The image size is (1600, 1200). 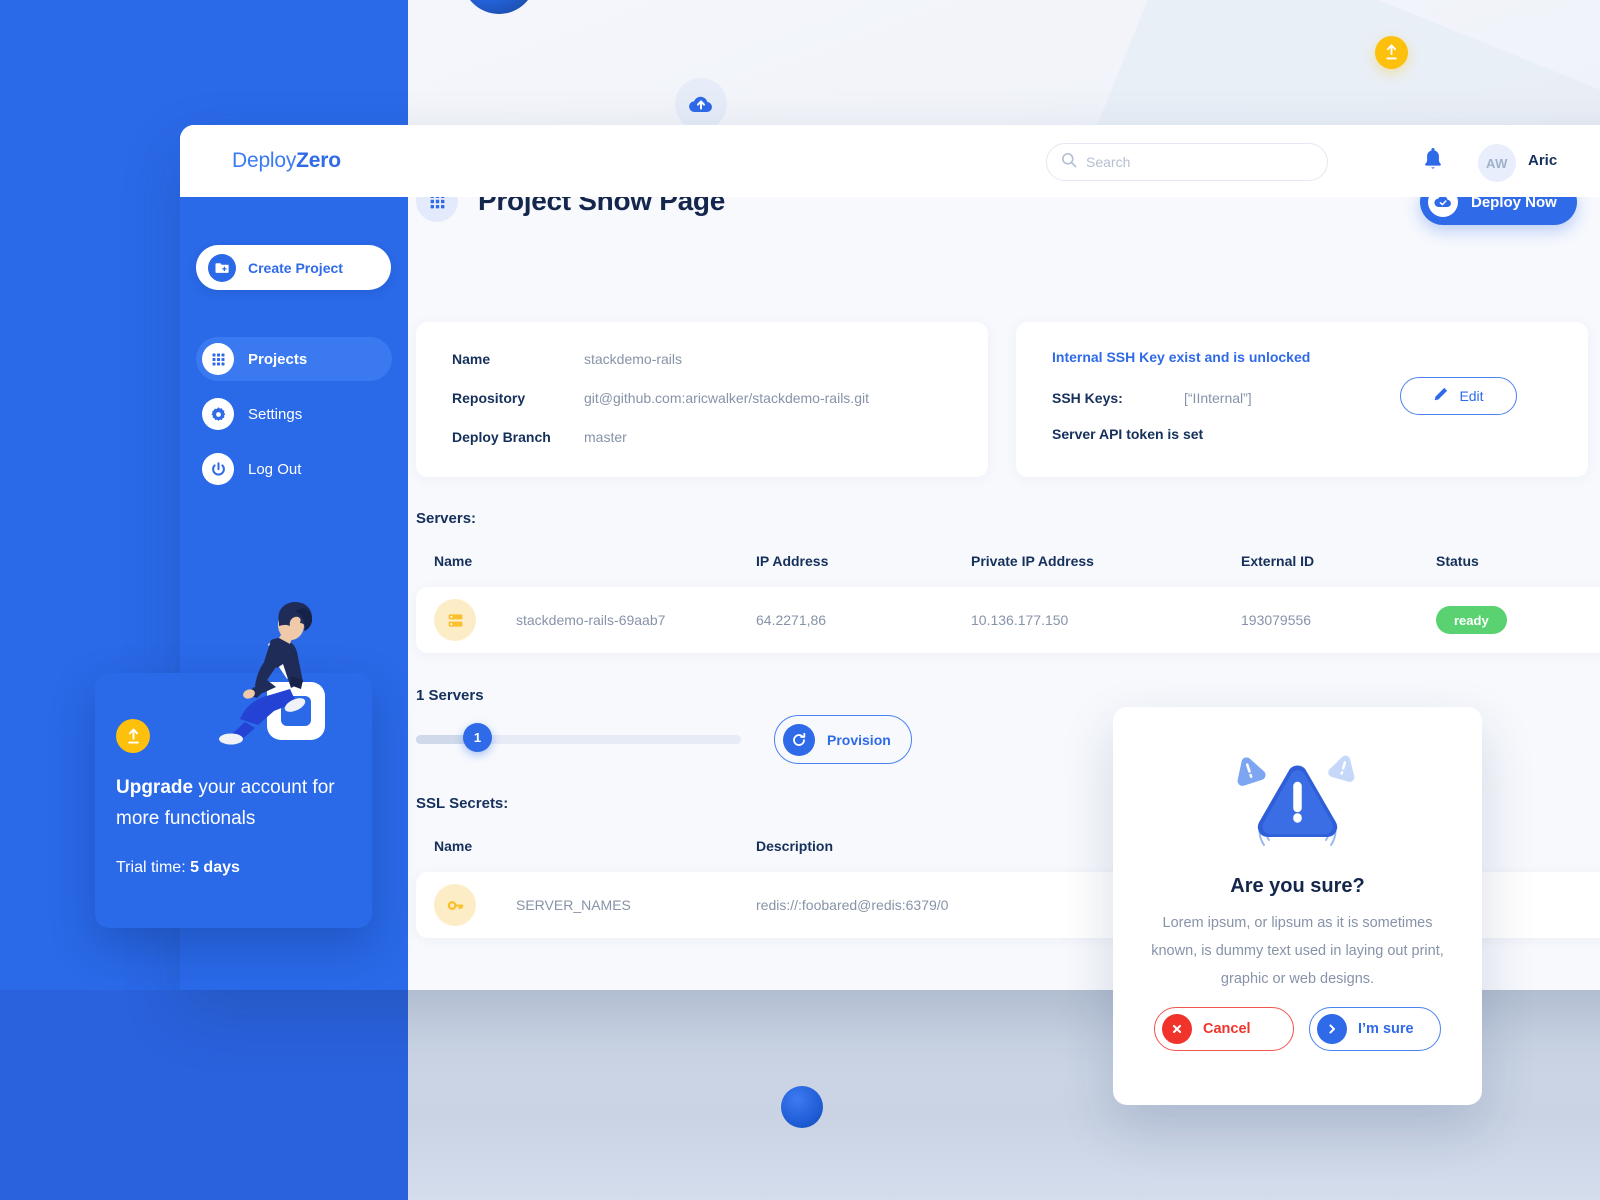 What do you see at coordinates (218, 469) in the screenshot?
I see `power-icon` at bounding box center [218, 469].